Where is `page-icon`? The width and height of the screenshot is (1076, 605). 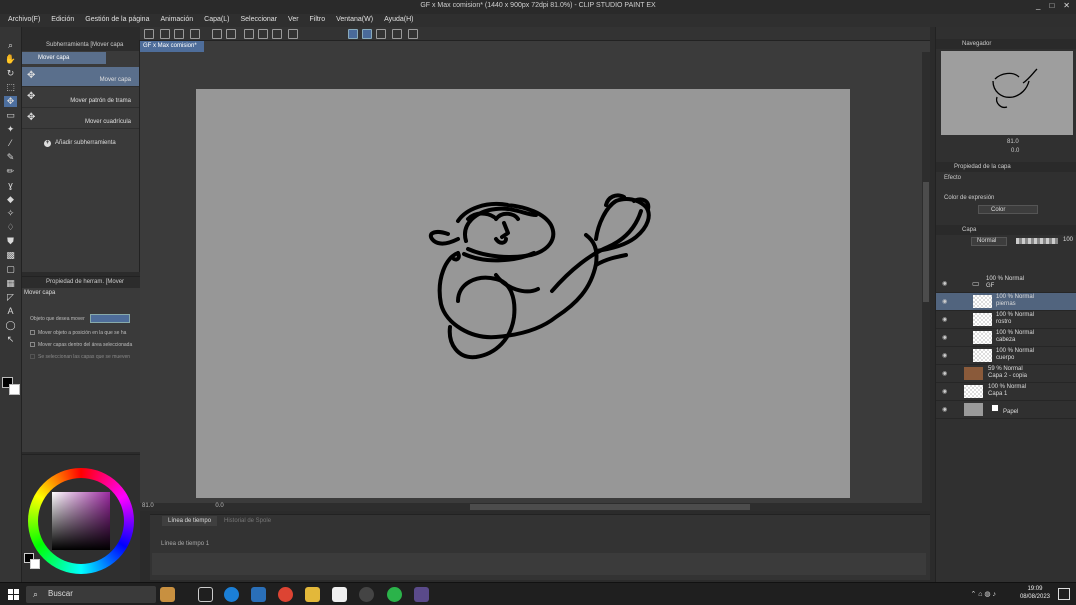
page-icon is located at coordinates (397, 34).